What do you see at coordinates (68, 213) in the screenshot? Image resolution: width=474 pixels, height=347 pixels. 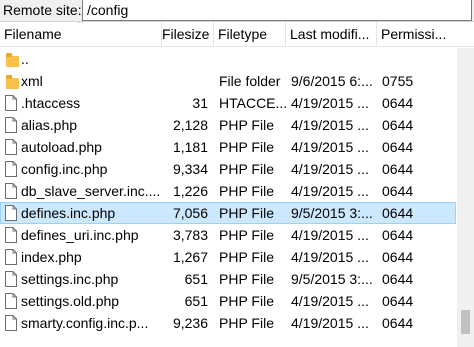 I see `file-name: defines.inc.php` at bounding box center [68, 213].